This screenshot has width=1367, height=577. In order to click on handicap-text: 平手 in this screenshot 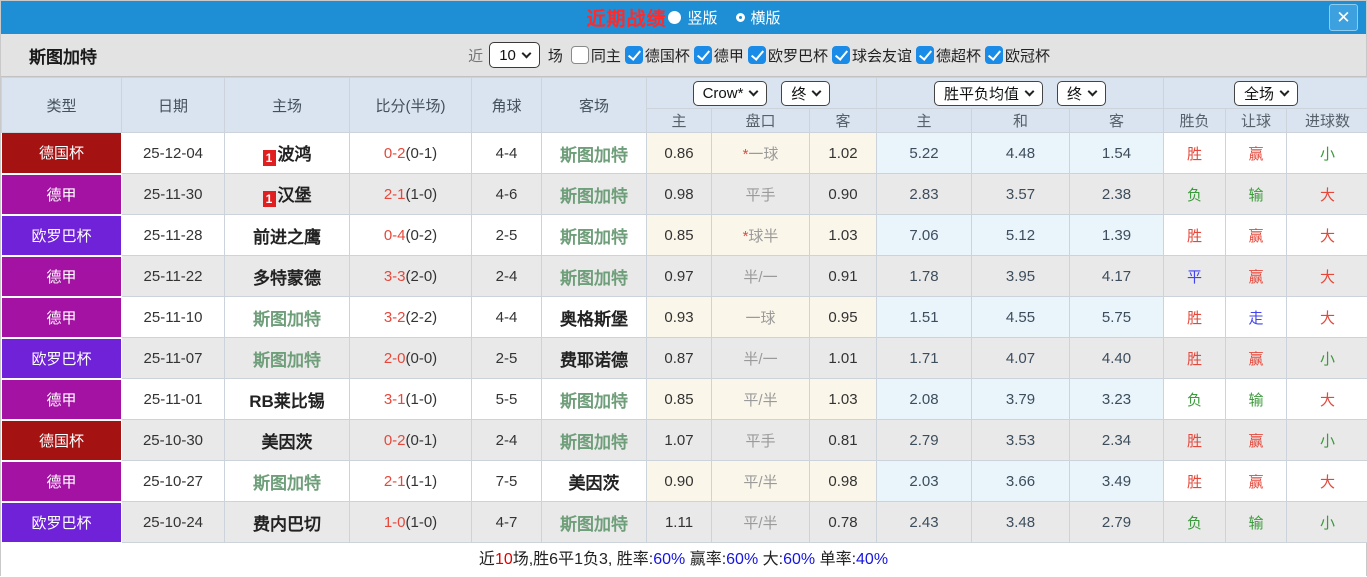, I will do `click(760, 441)`.